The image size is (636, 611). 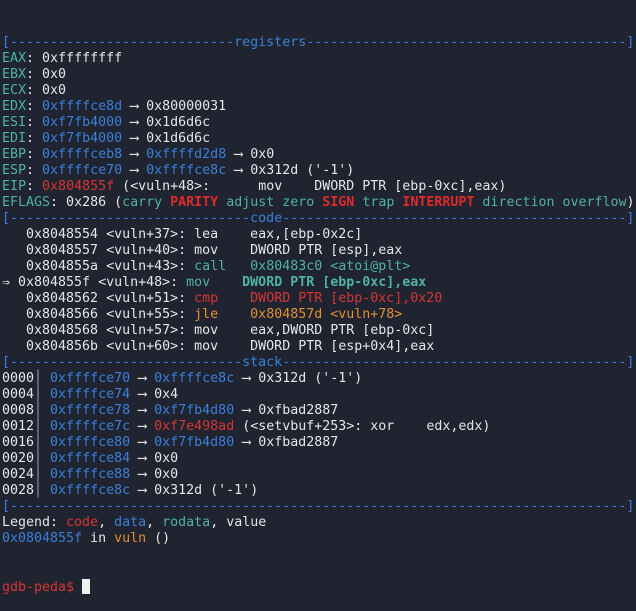 What do you see at coordinates (318, 123) in the screenshot?
I see `register-line: ESI: 0xf7fb4000 ⟶ 0x1d6d6c` at bounding box center [318, 123].